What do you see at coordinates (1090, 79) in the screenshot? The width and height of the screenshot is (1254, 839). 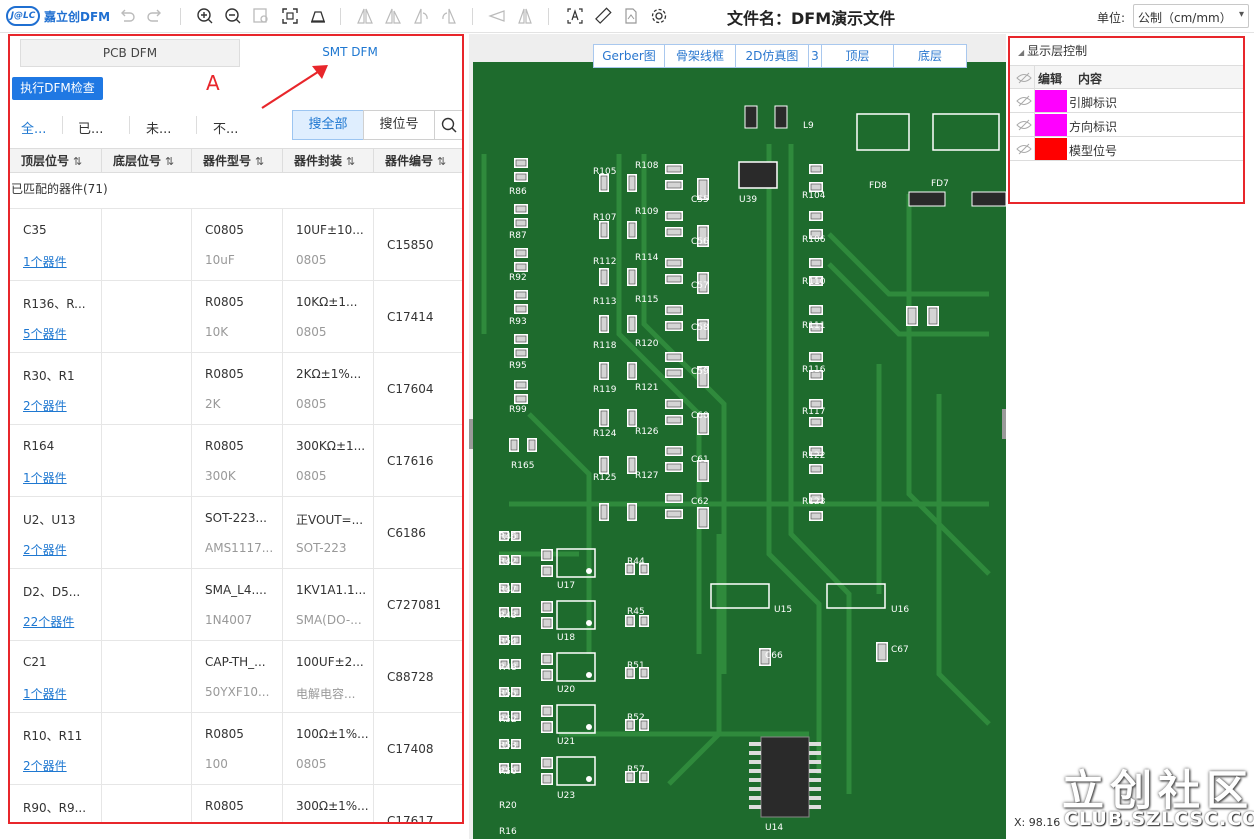 I see `header-content: 内容` at bounding box center [1090, 79].